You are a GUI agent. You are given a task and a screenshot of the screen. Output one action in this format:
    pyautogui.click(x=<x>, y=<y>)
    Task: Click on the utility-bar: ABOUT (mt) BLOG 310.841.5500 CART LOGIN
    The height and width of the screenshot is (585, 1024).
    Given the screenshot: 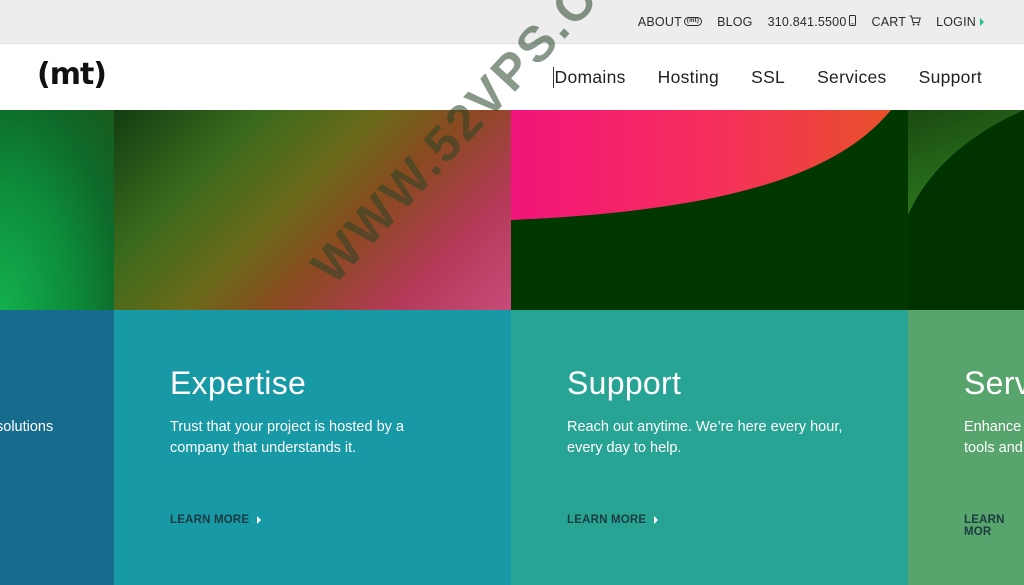 What is the action you would take?
    pyautogui.click(x=512, y=22)
    